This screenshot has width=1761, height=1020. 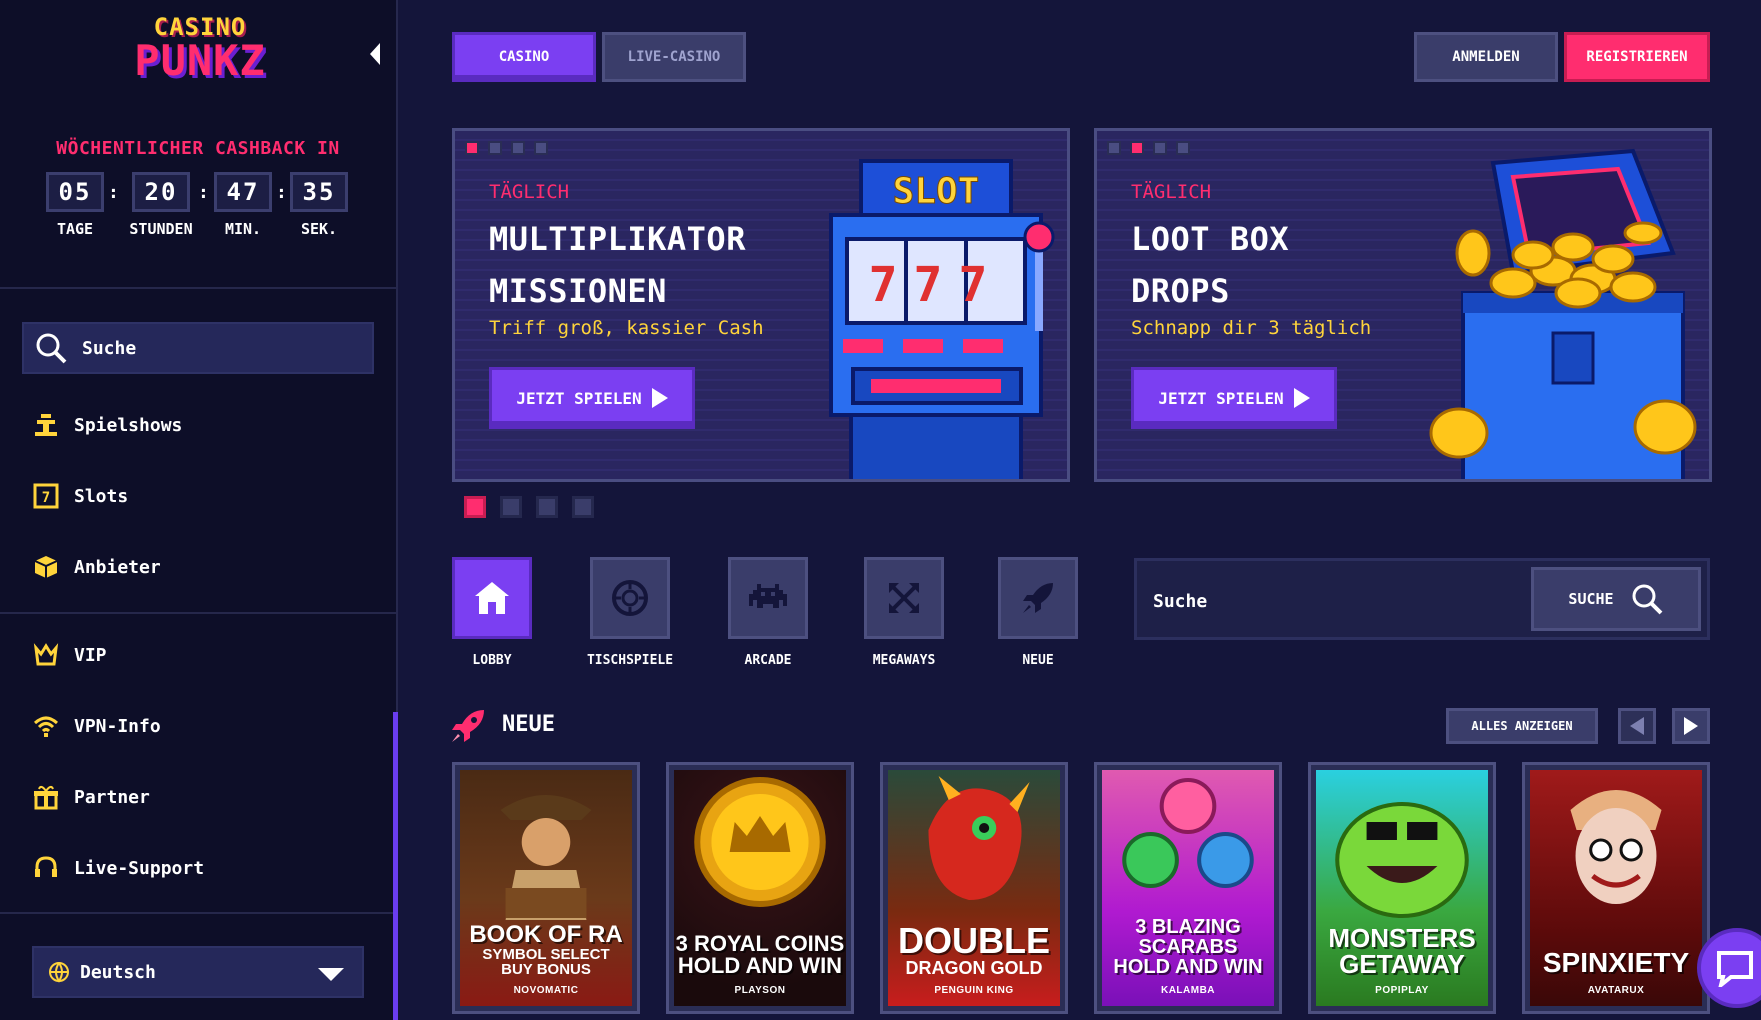 What do you see at coordinates (1188, 990) in the screenshot?
I see `game-provider: KALAMBA` at bounding box center [1188, 990].